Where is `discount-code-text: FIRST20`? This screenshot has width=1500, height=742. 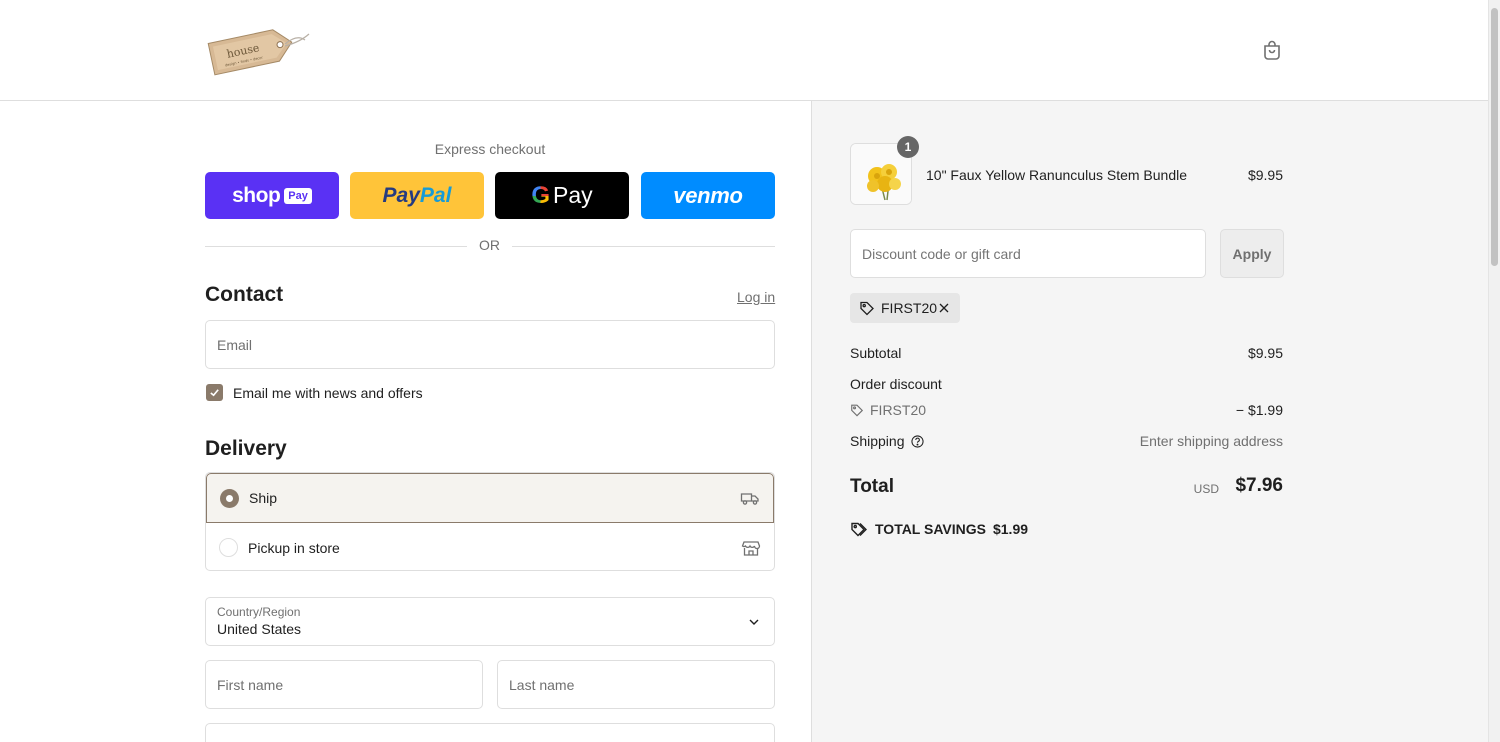
discount-code-text: FIRST20 is located at coordinates (898, 410).